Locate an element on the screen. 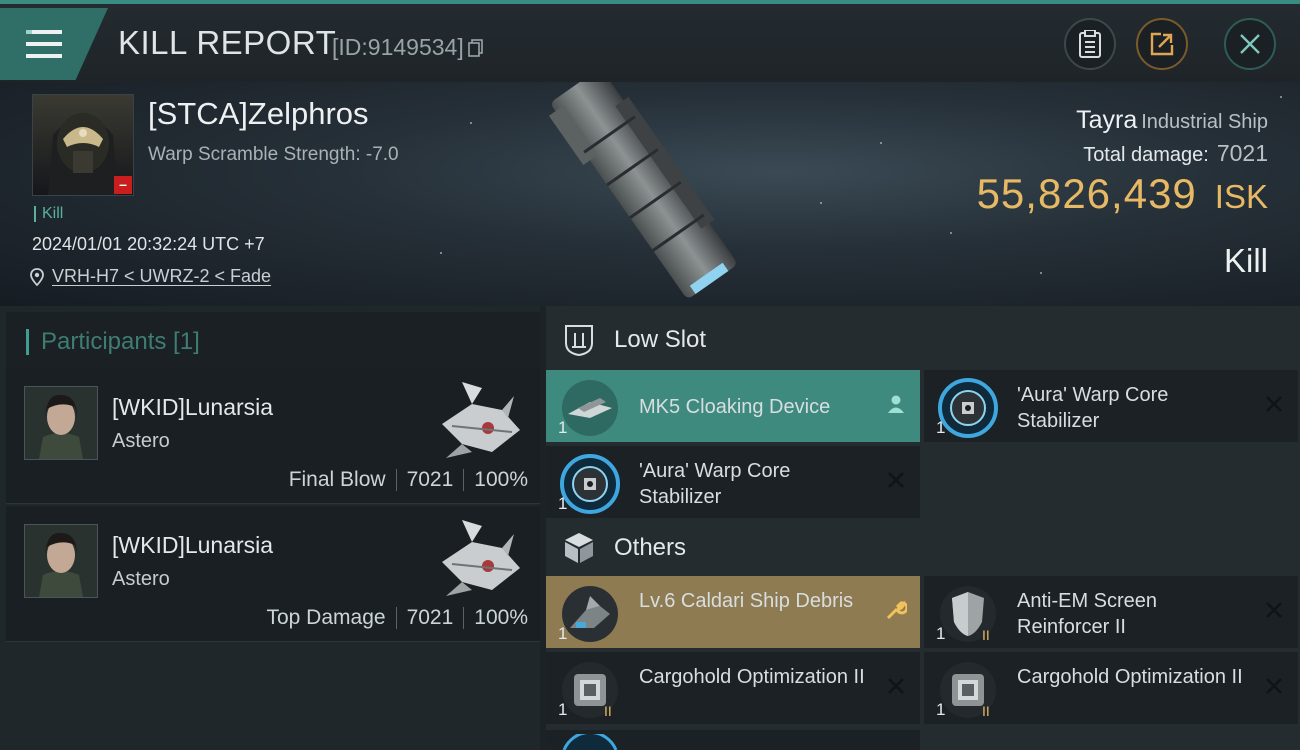 The height and width of the screenshot is (750, 1300). kill-result: Kill is located at coordinates (1245, 260).